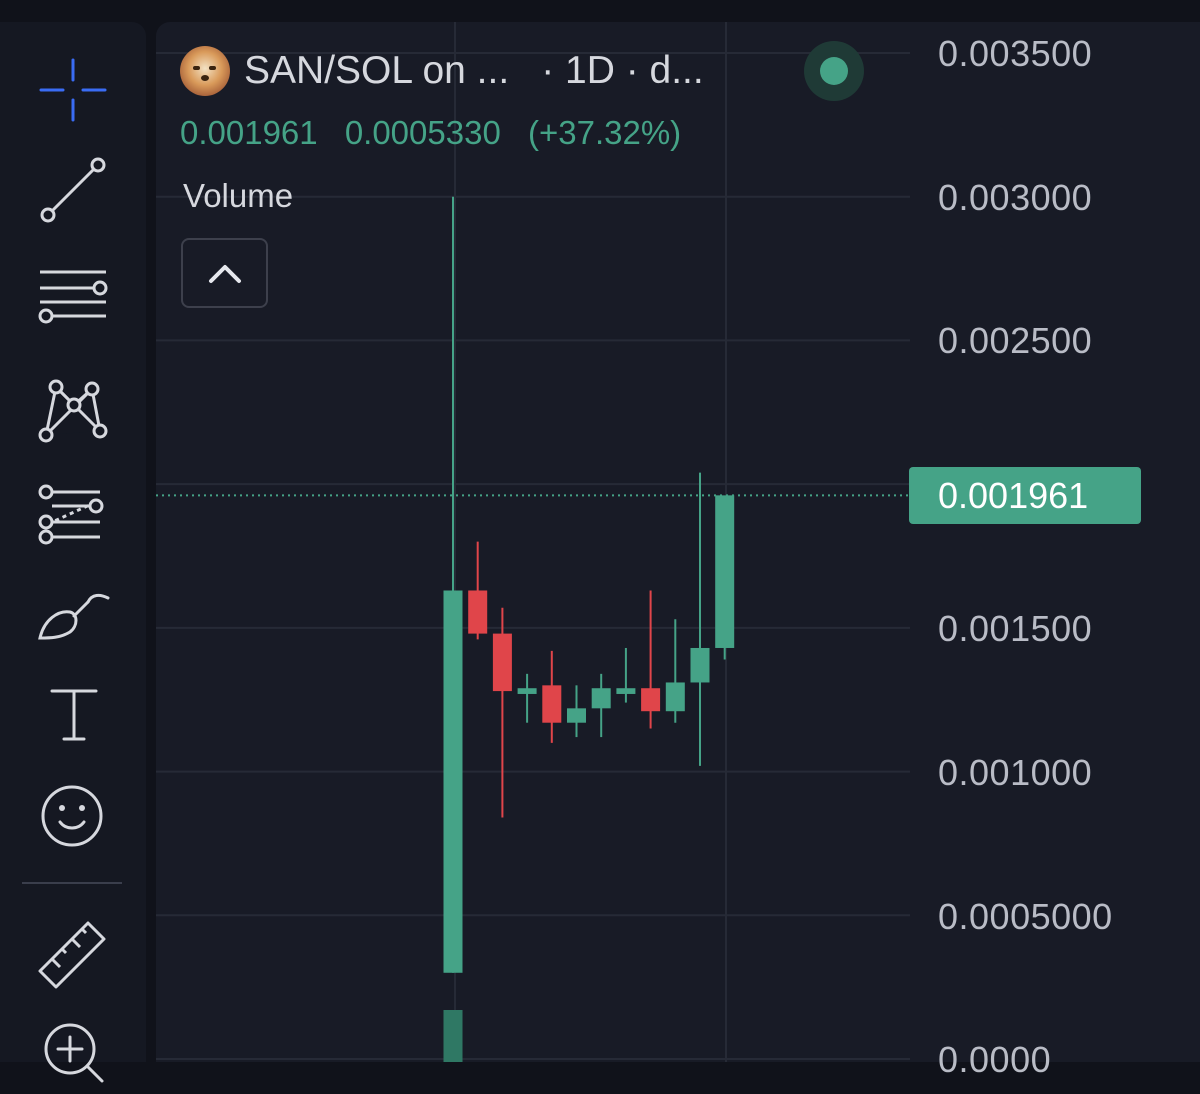  What do you see at coordinates (1015, 772) in the screenshot?
I see `y-tick: 0.001000` at bounding box center [1015, 772].